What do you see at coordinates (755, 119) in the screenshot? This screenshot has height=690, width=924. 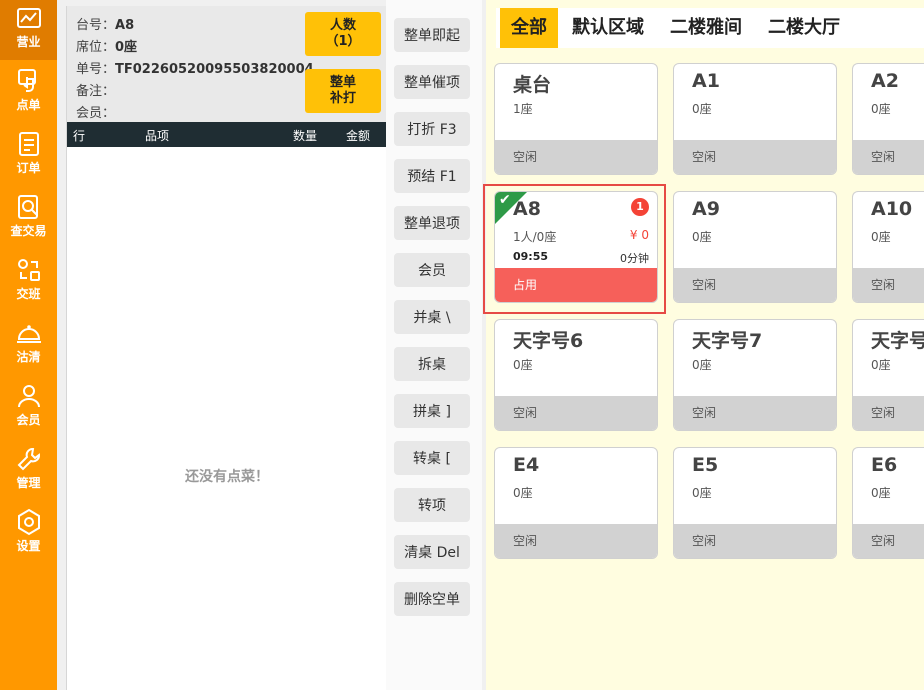 I see `table-card: A1 0座 空闲` at bounding box center [755, 119].